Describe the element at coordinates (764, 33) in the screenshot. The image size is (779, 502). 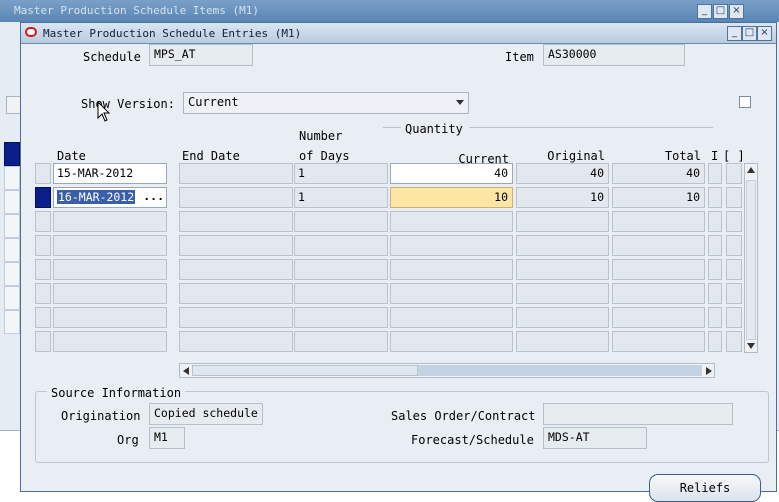
I see `close-button: ×` at that location.